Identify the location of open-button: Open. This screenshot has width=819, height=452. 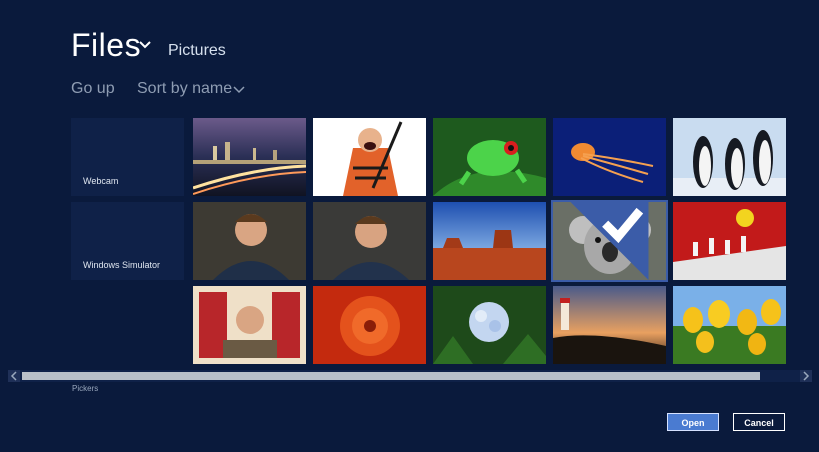
(693, 422).